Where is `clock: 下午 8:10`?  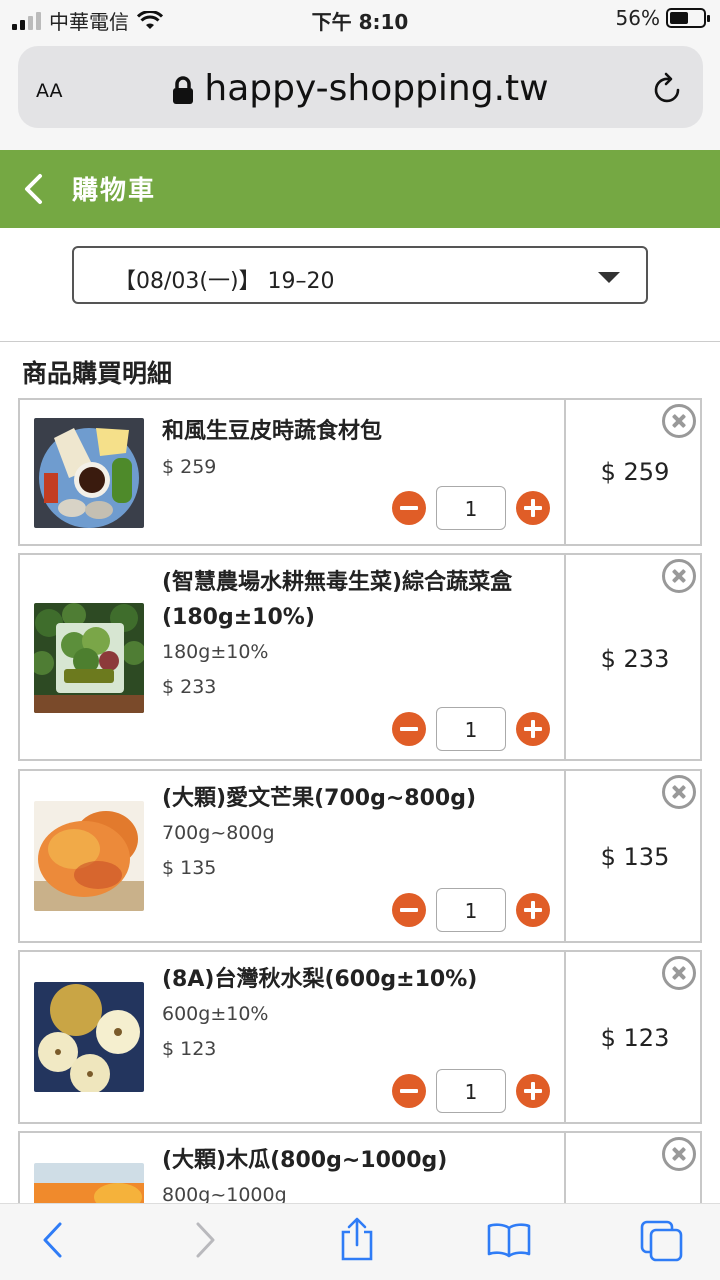 clock: 下午 8:10 is located at coordinates (360, 22).